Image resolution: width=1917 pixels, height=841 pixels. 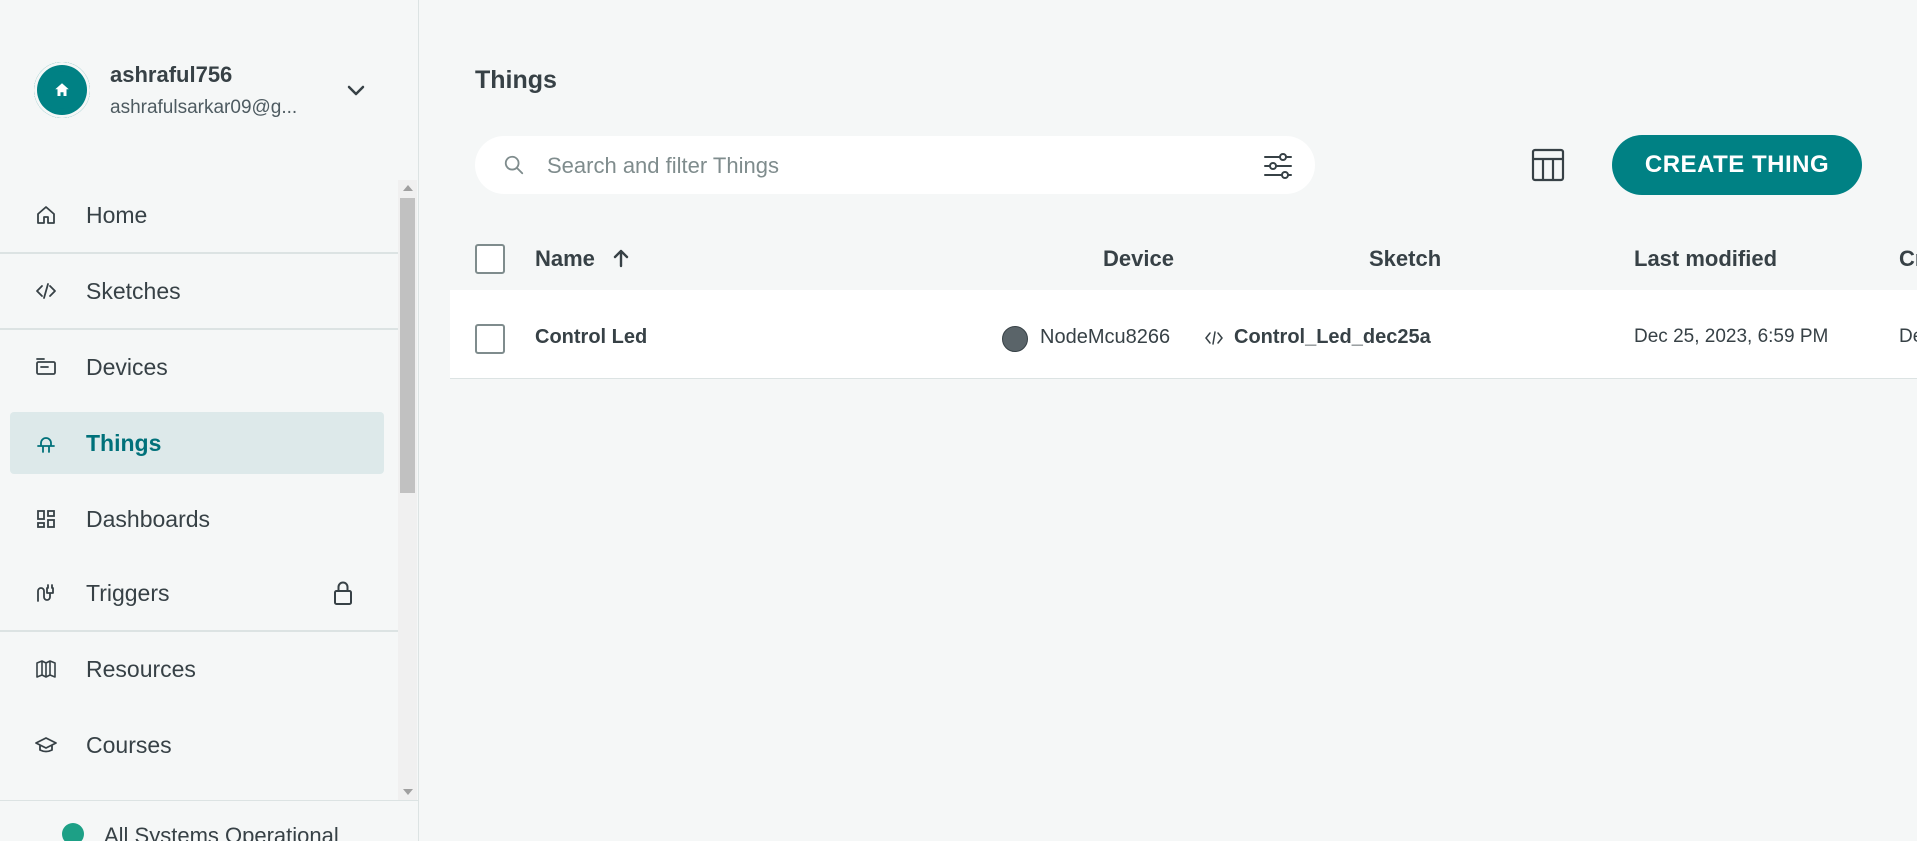 What do you see at coordinates (408, 792) in the screenshot?
I see `scroll-down-arrow` at bounding box center [408, 792].